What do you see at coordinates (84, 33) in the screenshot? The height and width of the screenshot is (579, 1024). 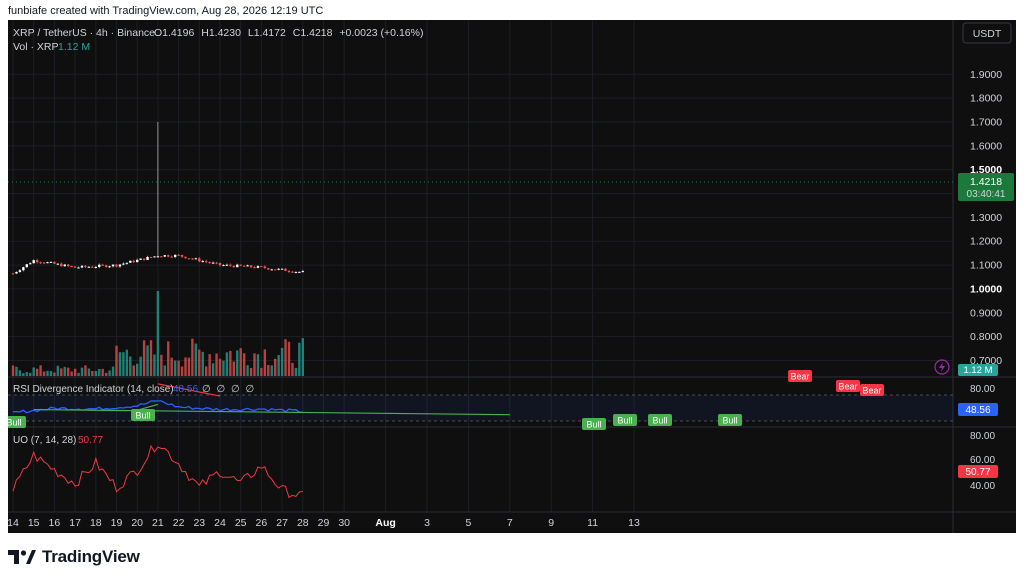 I see `symbol-title: XRP / TetherUS · 4h · Binance` at bounding box center [84, 33].